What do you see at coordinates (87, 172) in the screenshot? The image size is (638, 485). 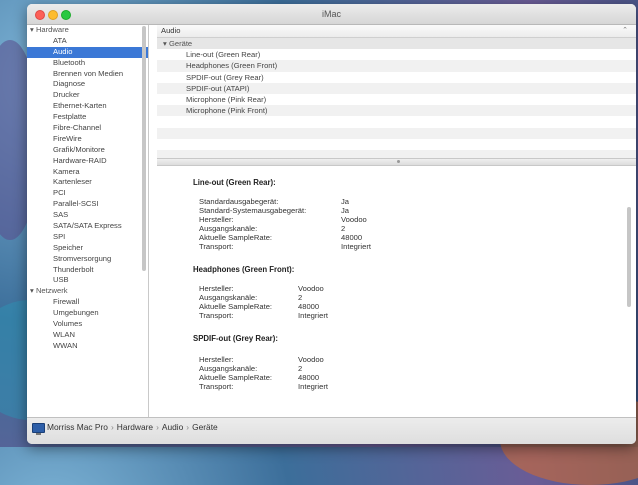 I see `sidebar-item-kamera: Kamera` at bounding box center [87, 172].